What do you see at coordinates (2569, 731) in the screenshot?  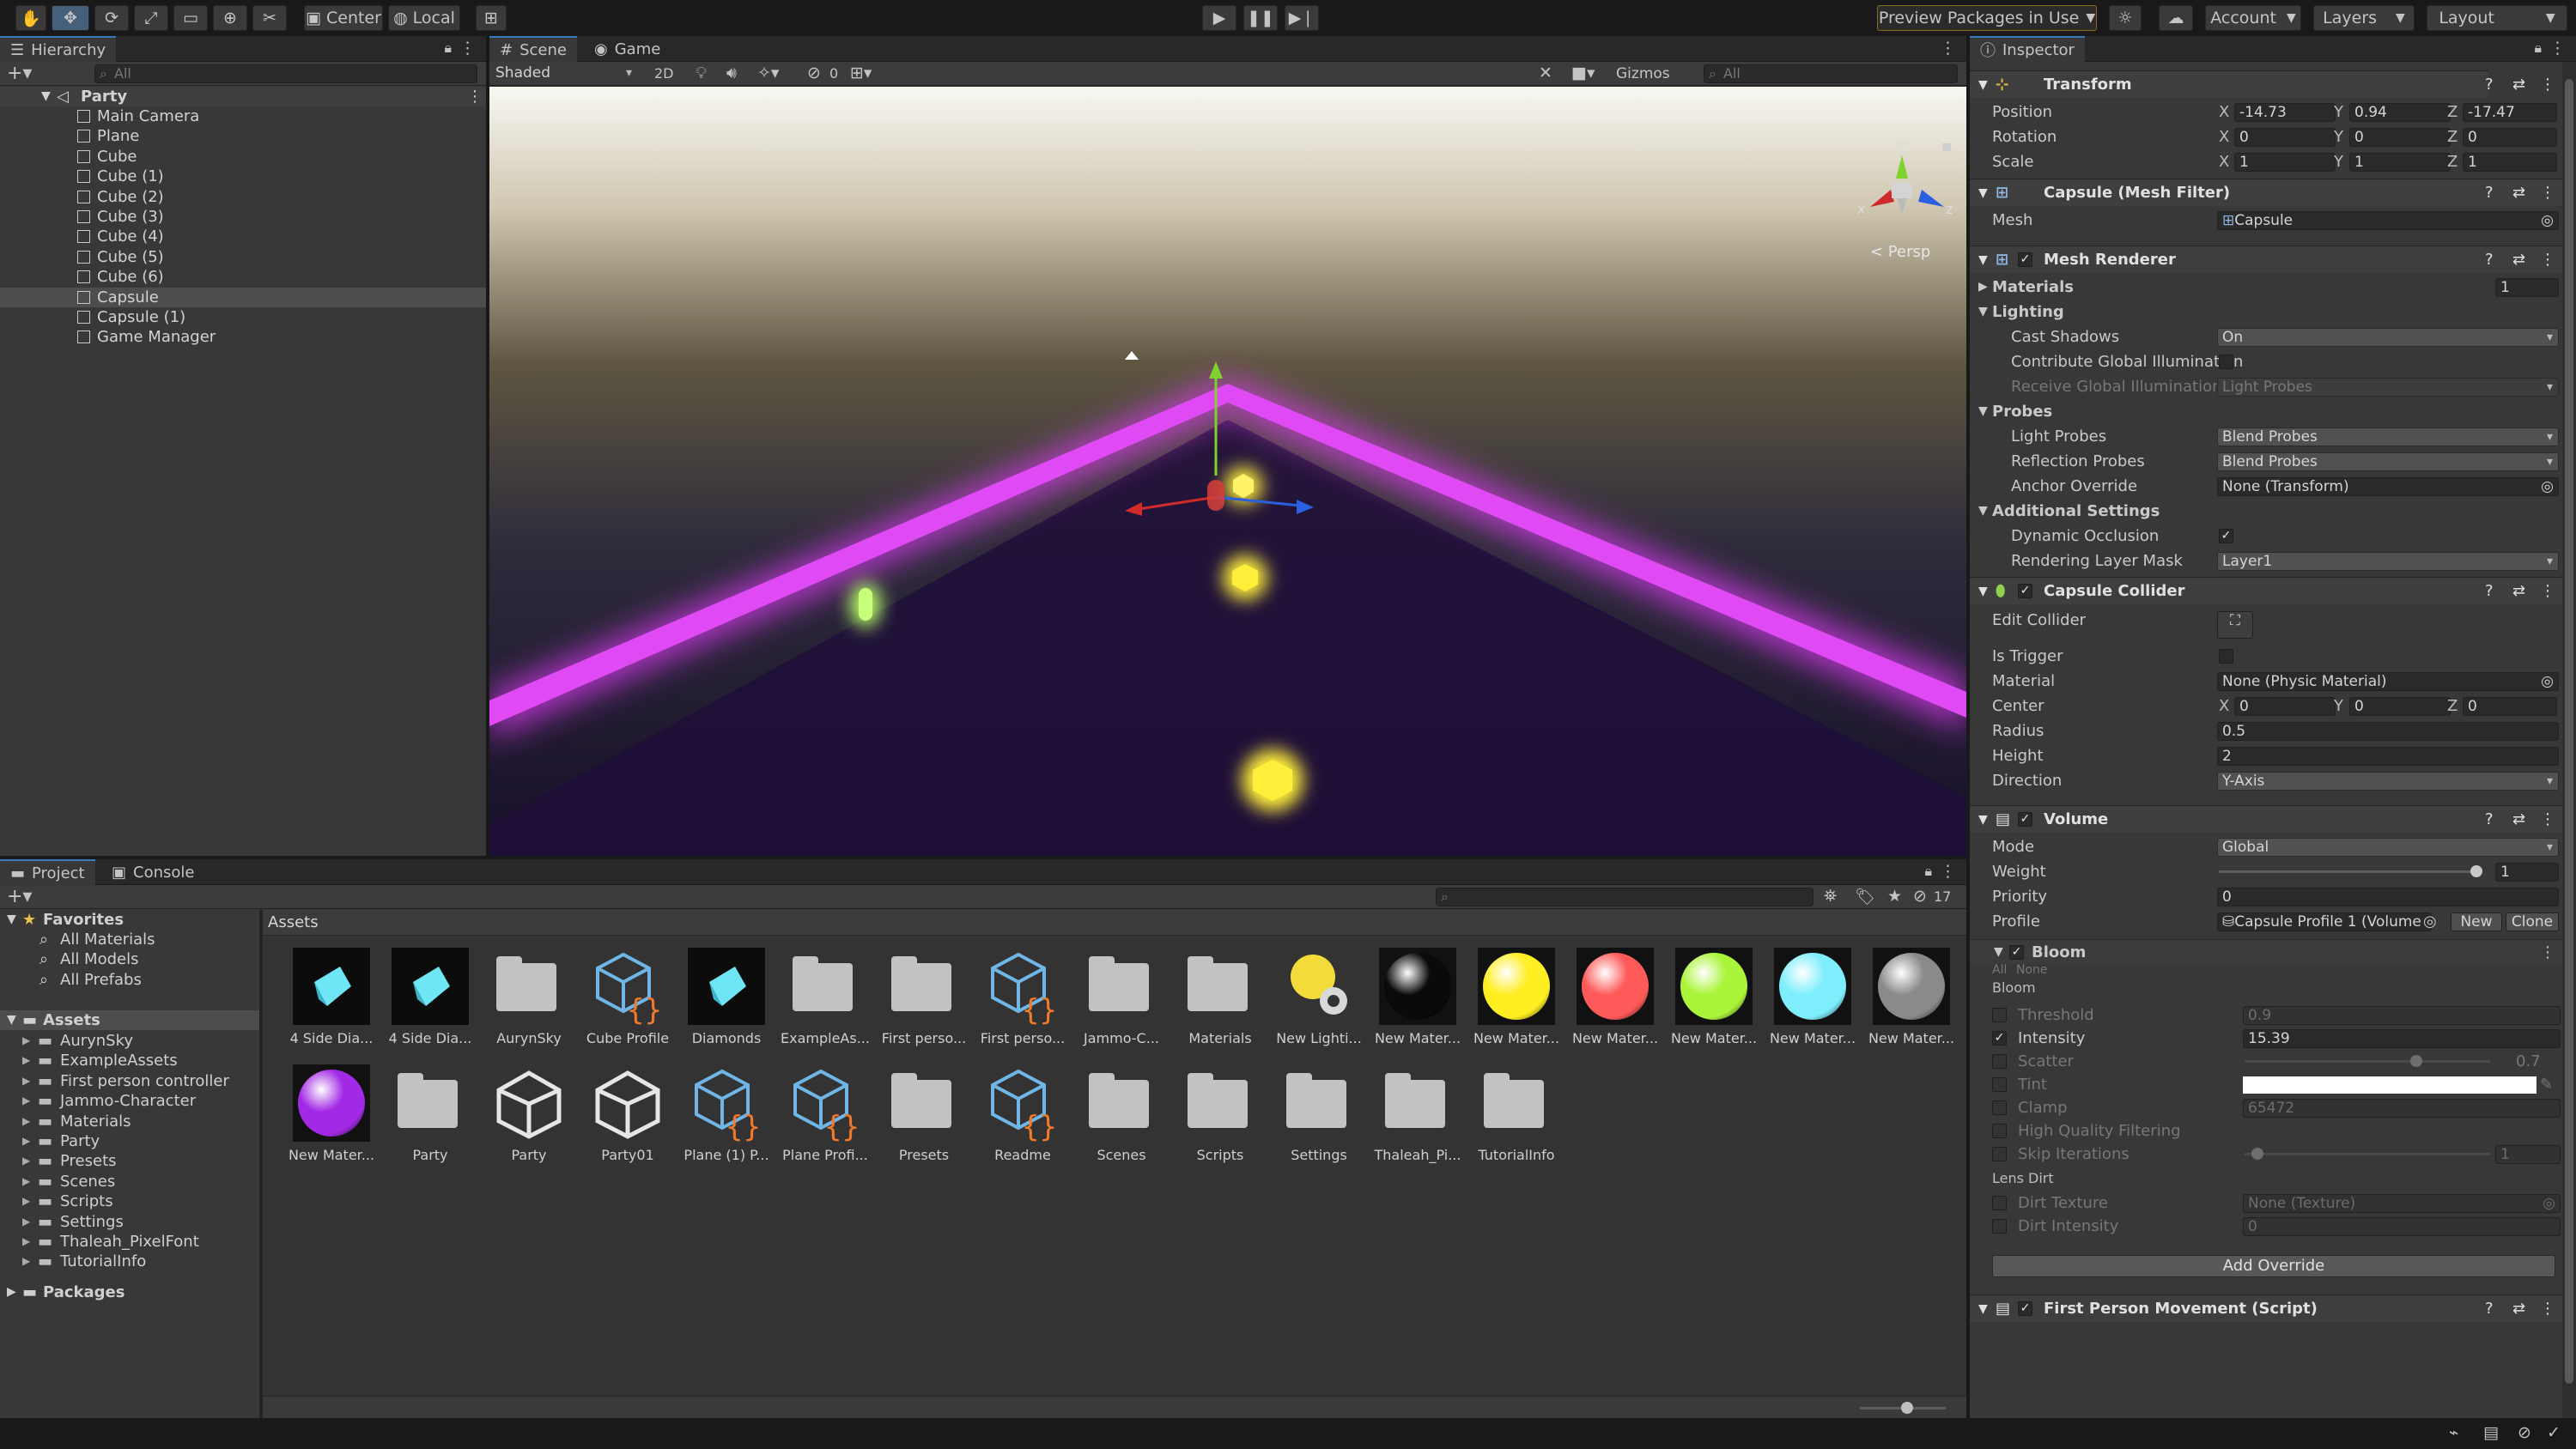 I see `inspector-scrollbar-thumb` at bounding box center [2569, 731].